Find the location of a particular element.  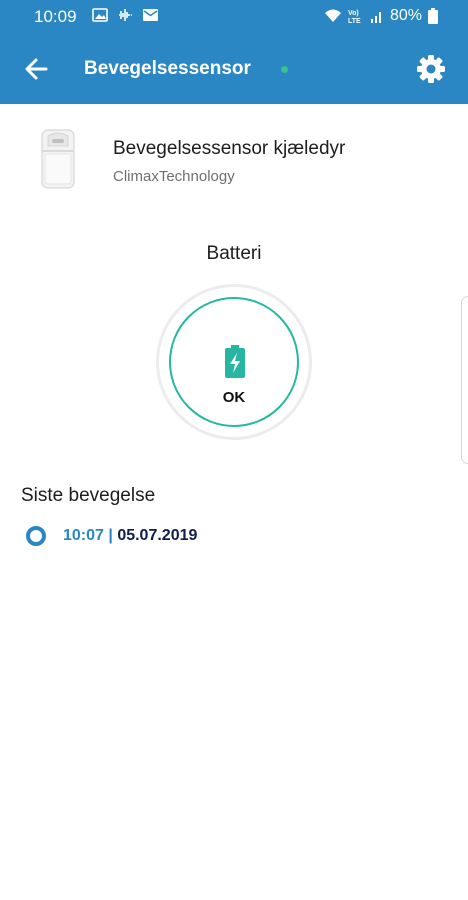

battery-status-circle: OK is located at coordinates (234, 362).